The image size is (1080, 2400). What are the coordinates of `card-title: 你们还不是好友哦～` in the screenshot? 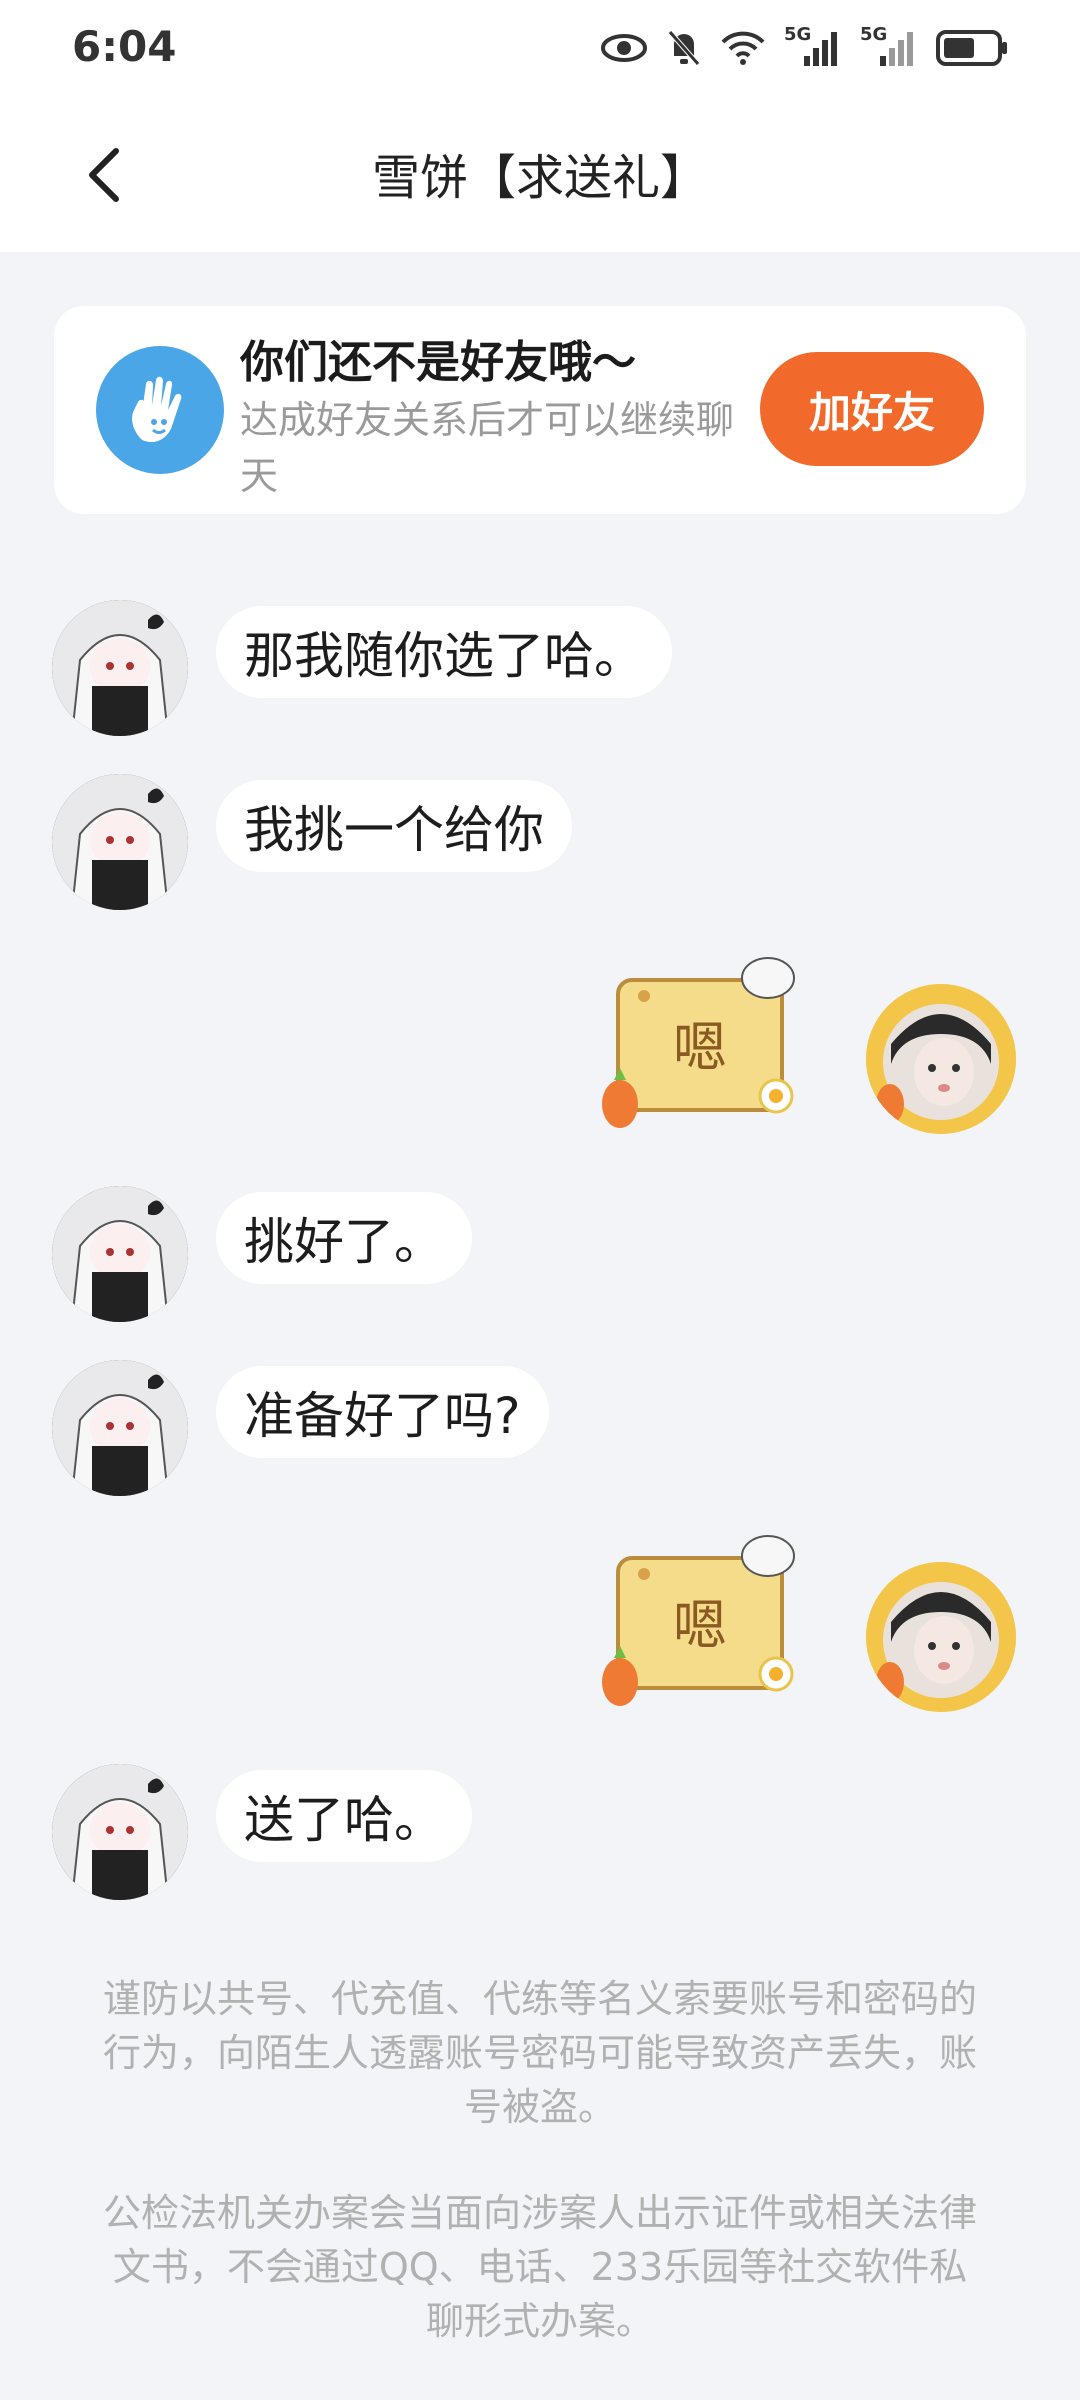 It's located at (438, 362).